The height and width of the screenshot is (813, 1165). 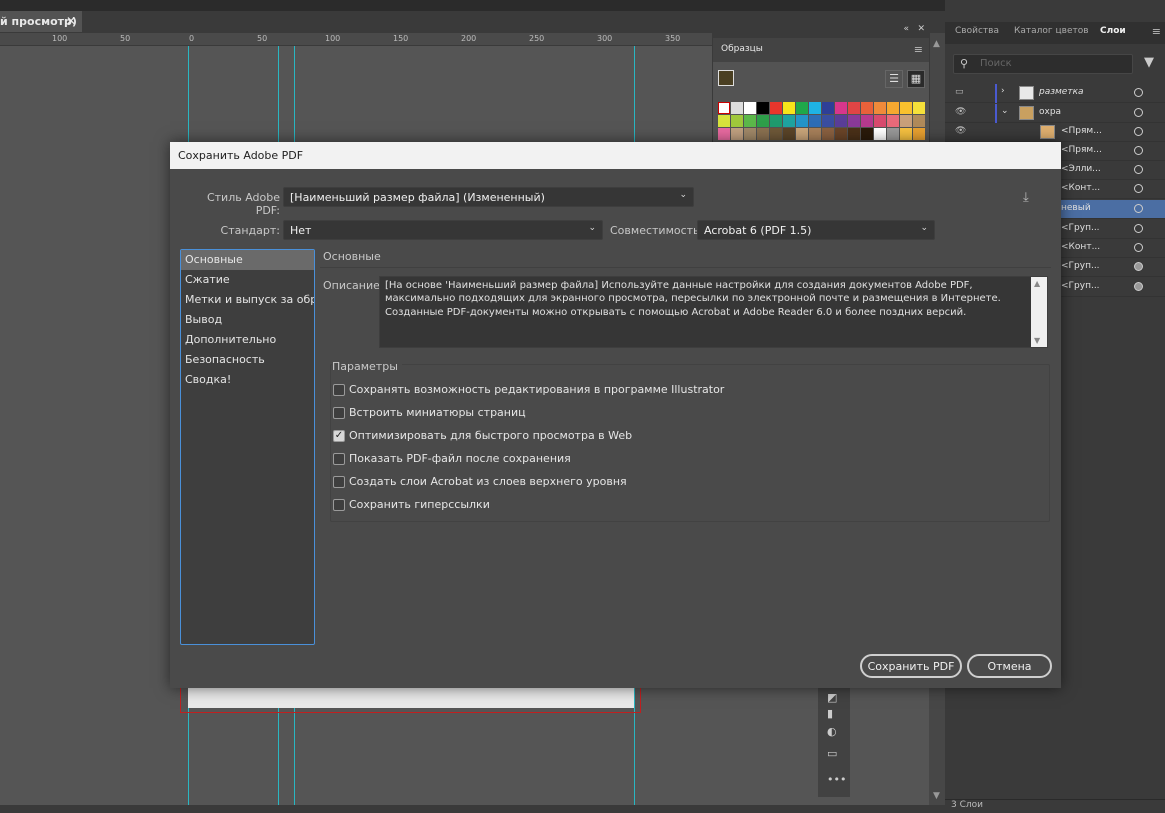 I want to click on layer-name: разметка, so click(x=1061, y=92).